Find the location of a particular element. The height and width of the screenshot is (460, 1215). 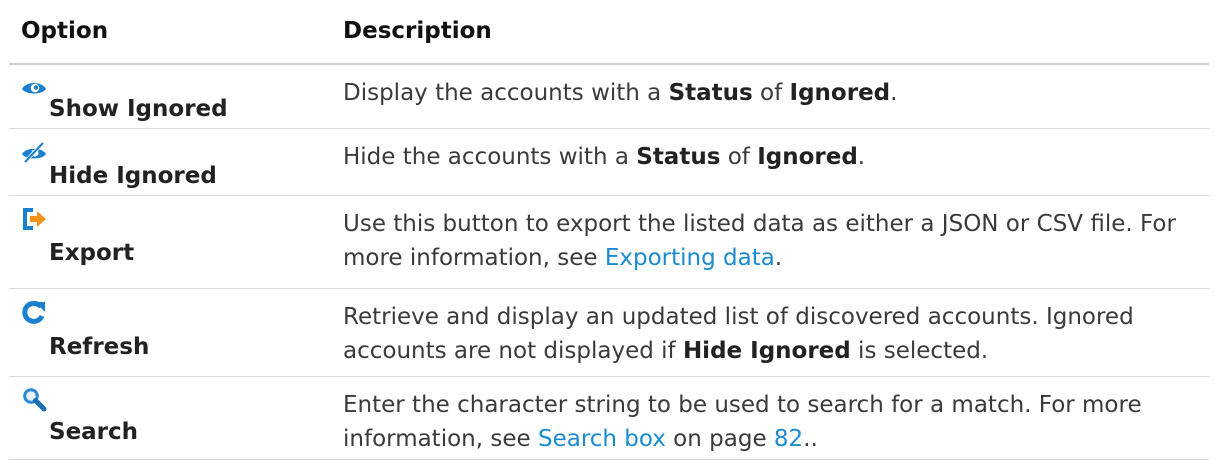

option-cell: Search is located at coordinates (176, 418).